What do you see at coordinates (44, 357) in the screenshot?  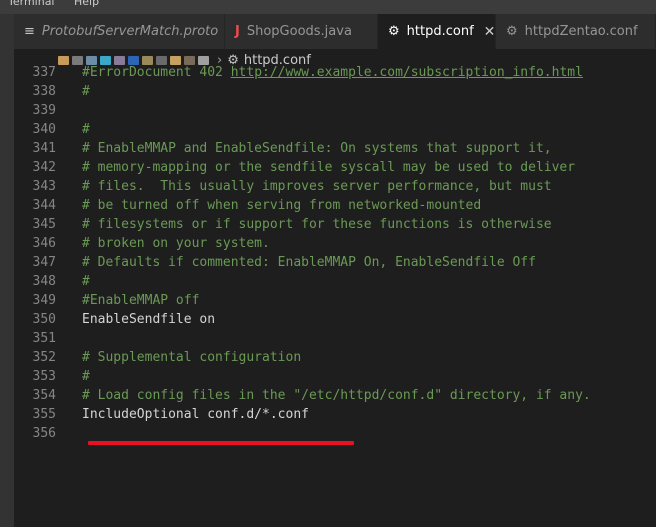 I see `line-number: 352` at bounding box center [44, 357].